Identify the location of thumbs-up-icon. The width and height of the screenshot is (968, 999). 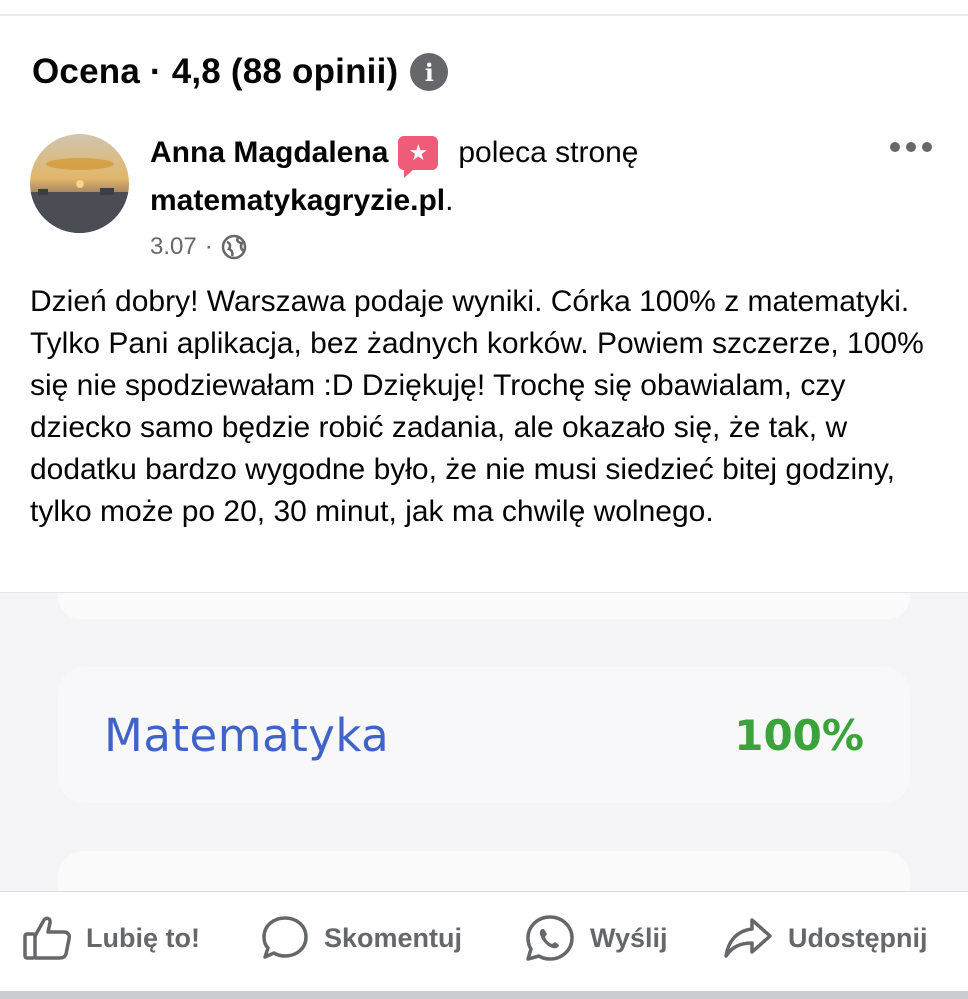
(47, 938).